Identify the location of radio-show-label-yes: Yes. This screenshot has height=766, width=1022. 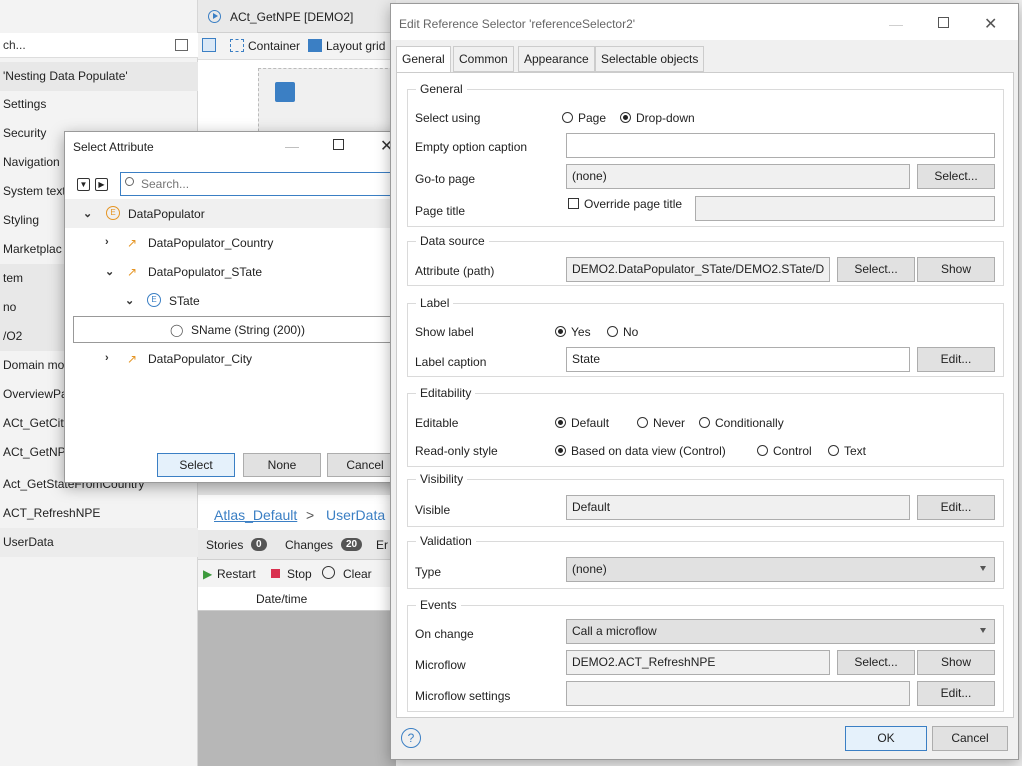
(573, 332).